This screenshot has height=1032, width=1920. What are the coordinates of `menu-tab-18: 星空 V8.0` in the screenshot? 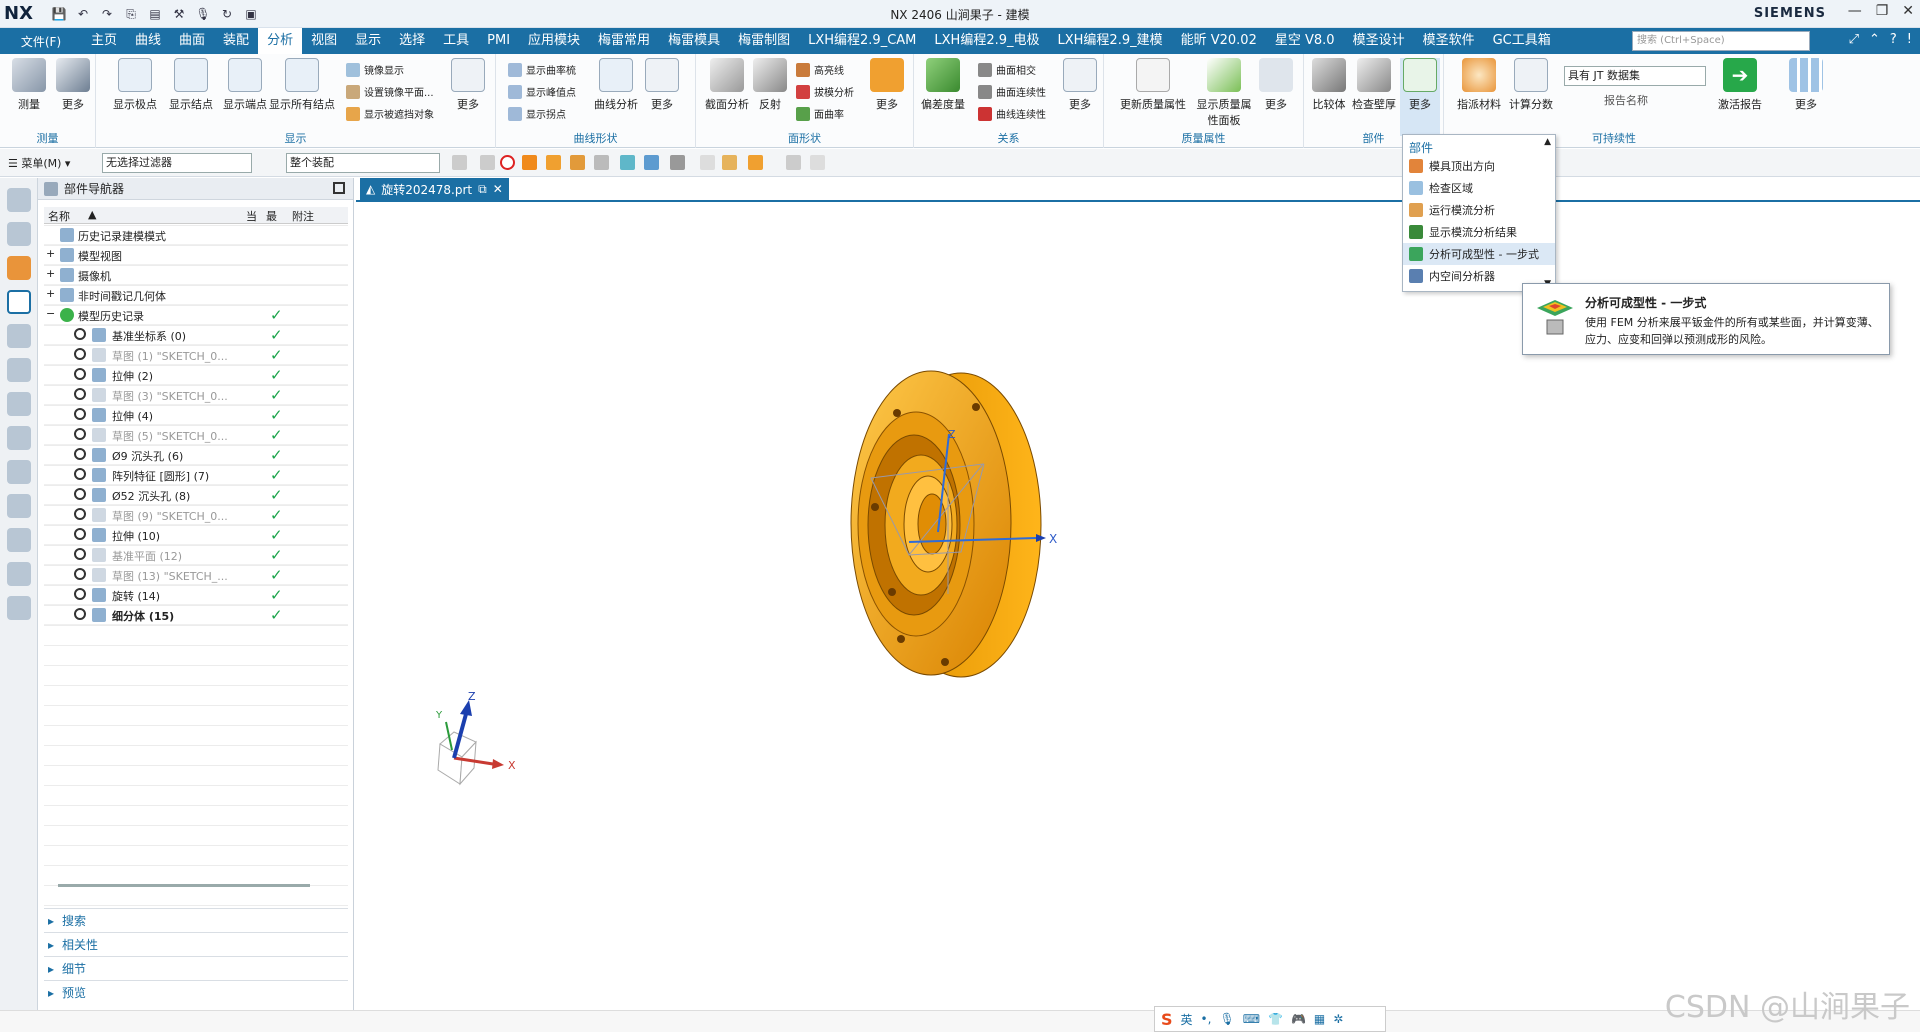 It's located at (1305, 41).